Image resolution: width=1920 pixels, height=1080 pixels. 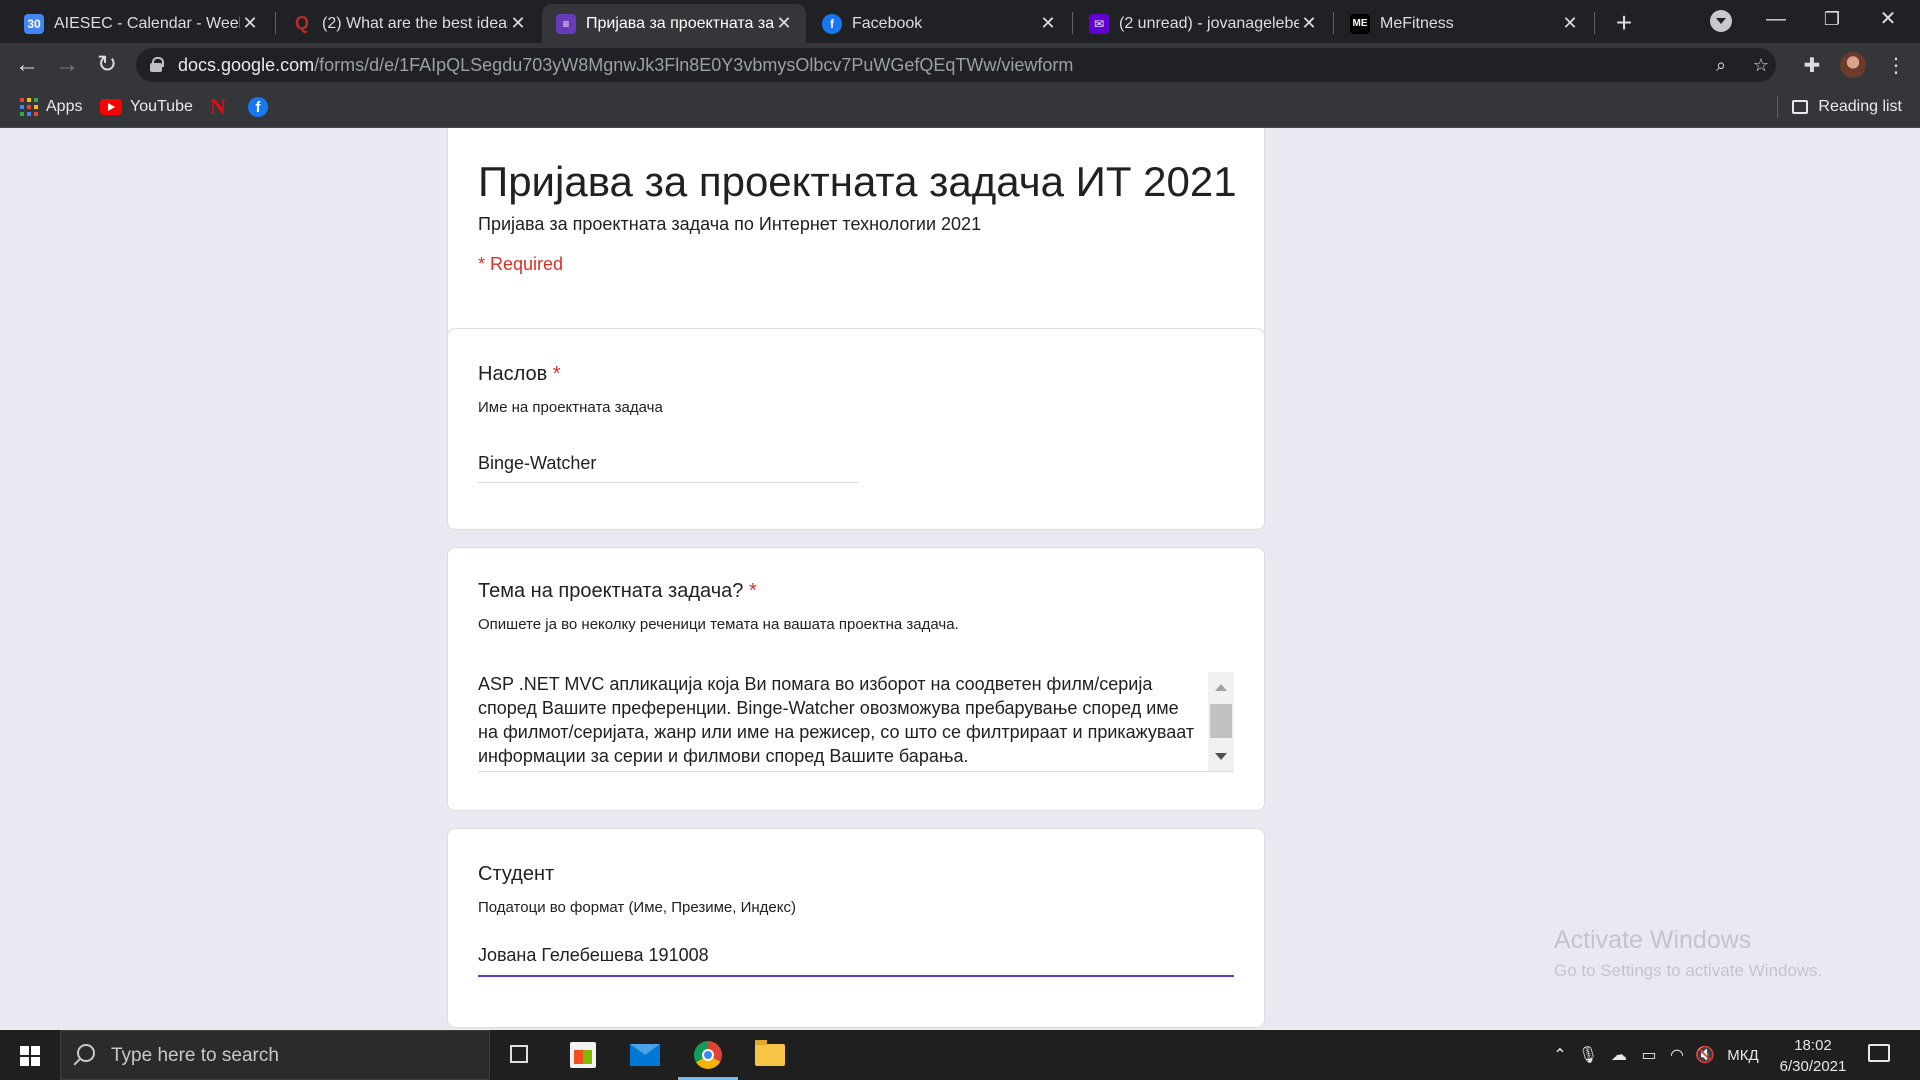 I want to click on question-title: Наслов *, so click(x=519, y=374).